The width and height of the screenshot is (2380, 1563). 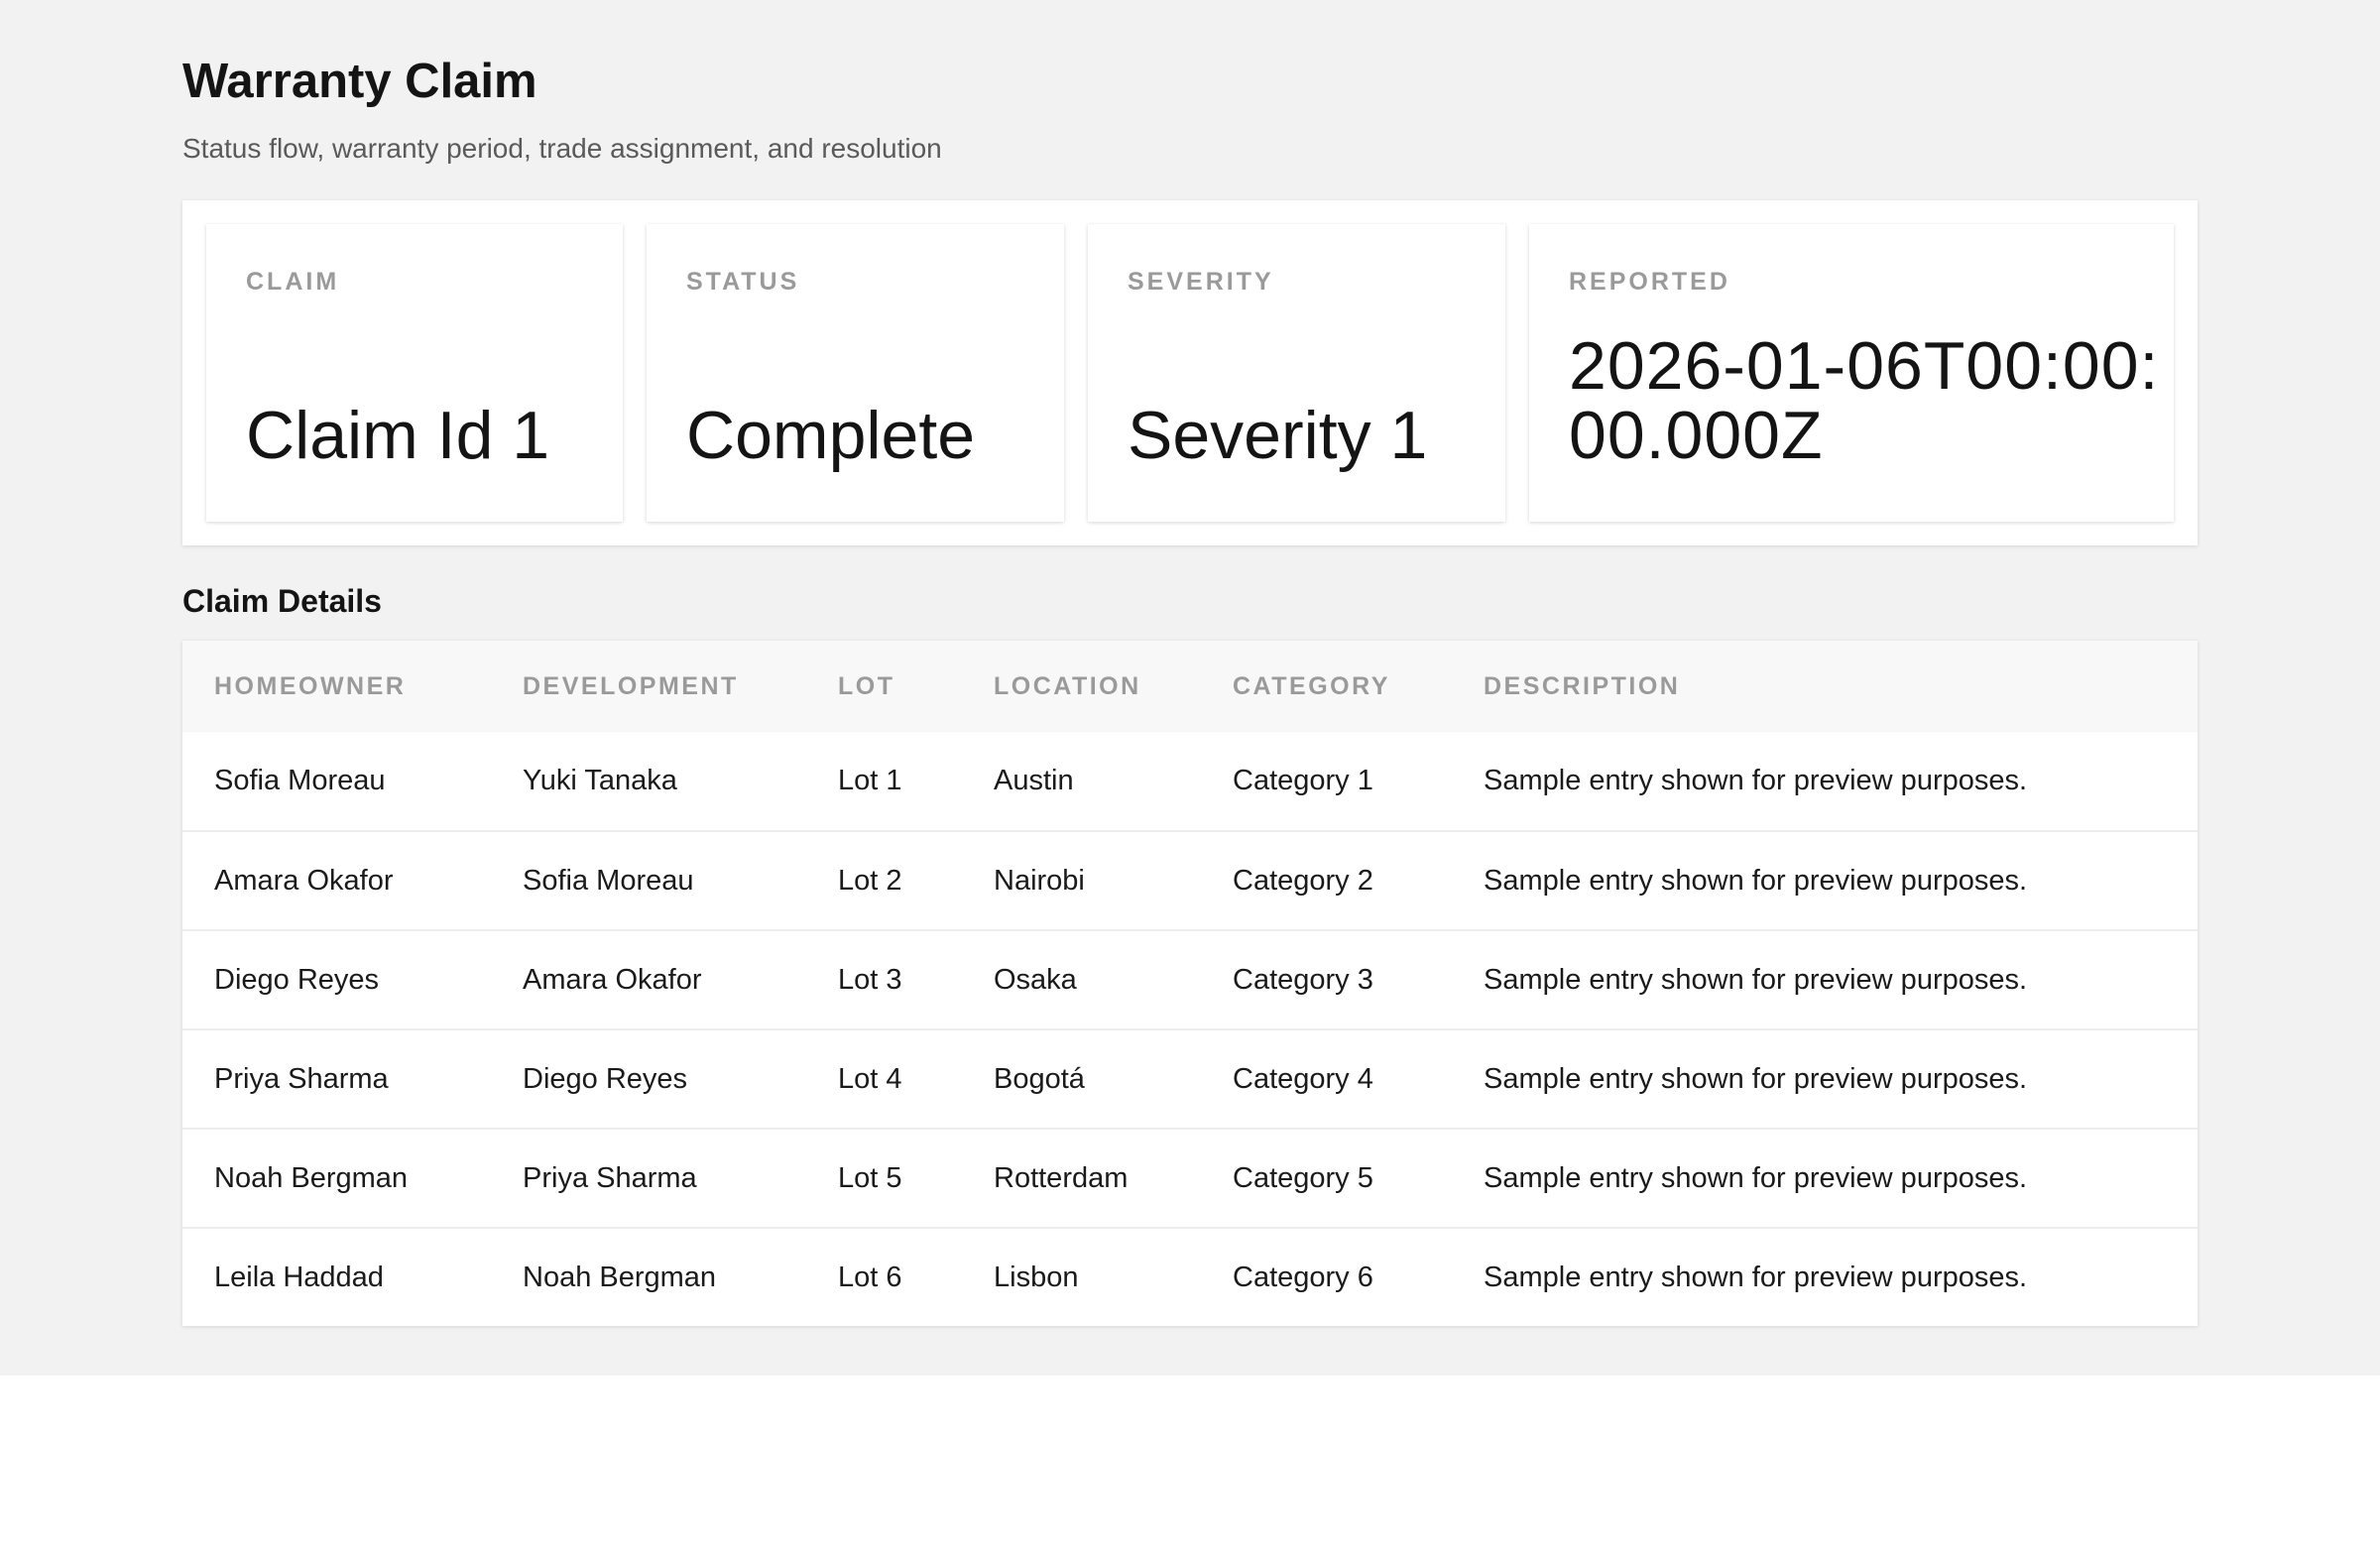 I want to click on cell-location: Osaka, so click(x=1035, y=980).